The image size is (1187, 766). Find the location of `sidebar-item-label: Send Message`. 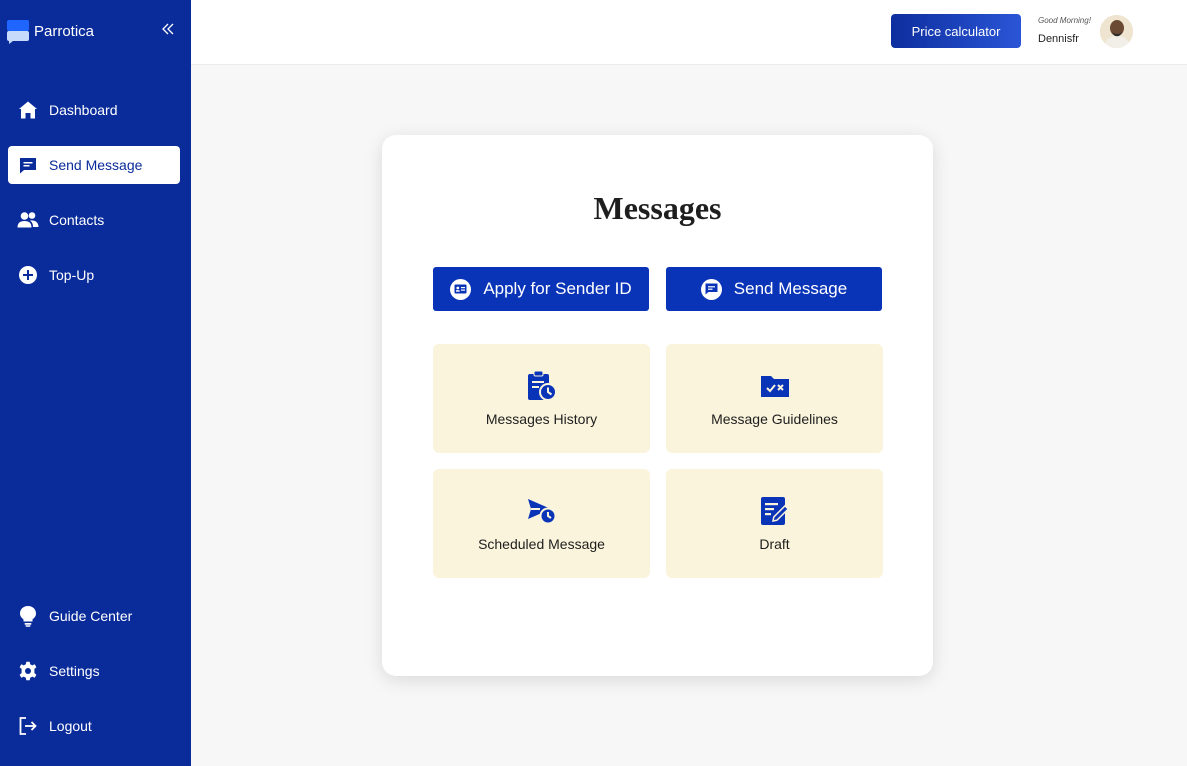

sidebar-item-label: Send Message is located at coordinates (96, 165).